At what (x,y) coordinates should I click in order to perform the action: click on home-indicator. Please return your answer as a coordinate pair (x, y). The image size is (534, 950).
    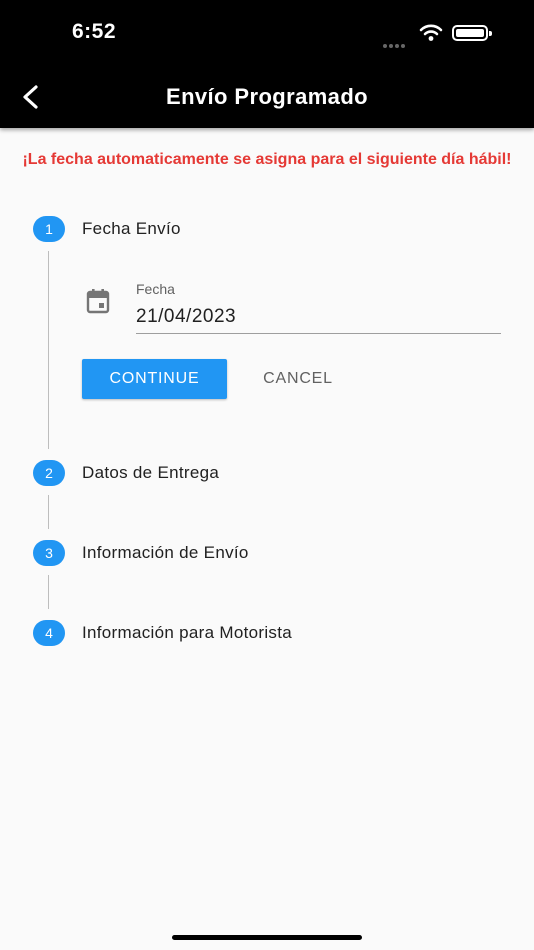
    Looking at the image, I should click on (267, 937).